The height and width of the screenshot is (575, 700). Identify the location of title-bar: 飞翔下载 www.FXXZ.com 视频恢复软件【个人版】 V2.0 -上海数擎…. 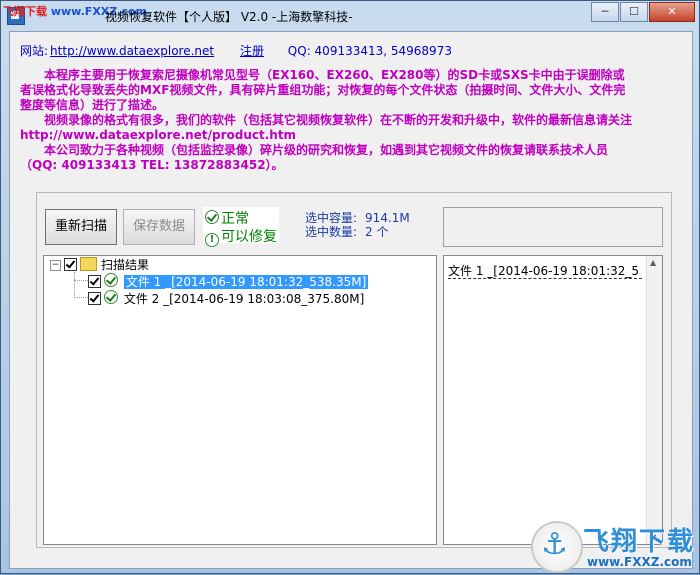
(350, 15).